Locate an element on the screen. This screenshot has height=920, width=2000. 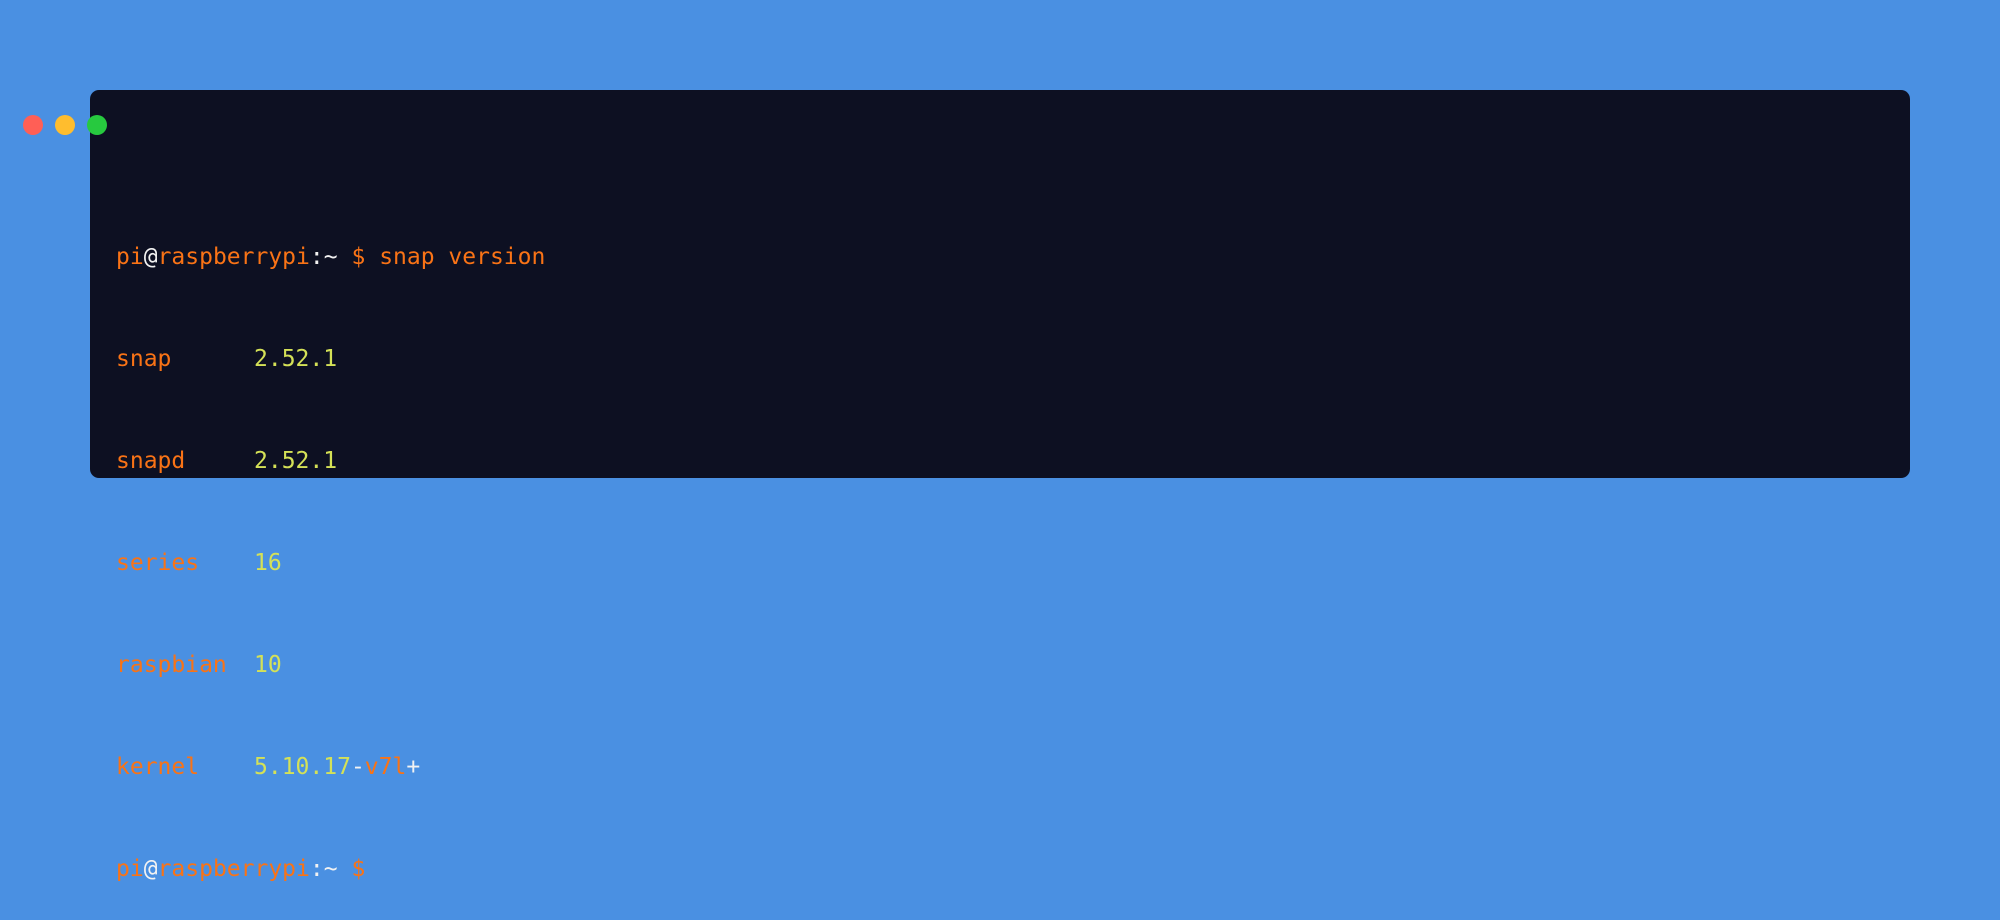
command-text: snap version is located at coordinates (462, 257).